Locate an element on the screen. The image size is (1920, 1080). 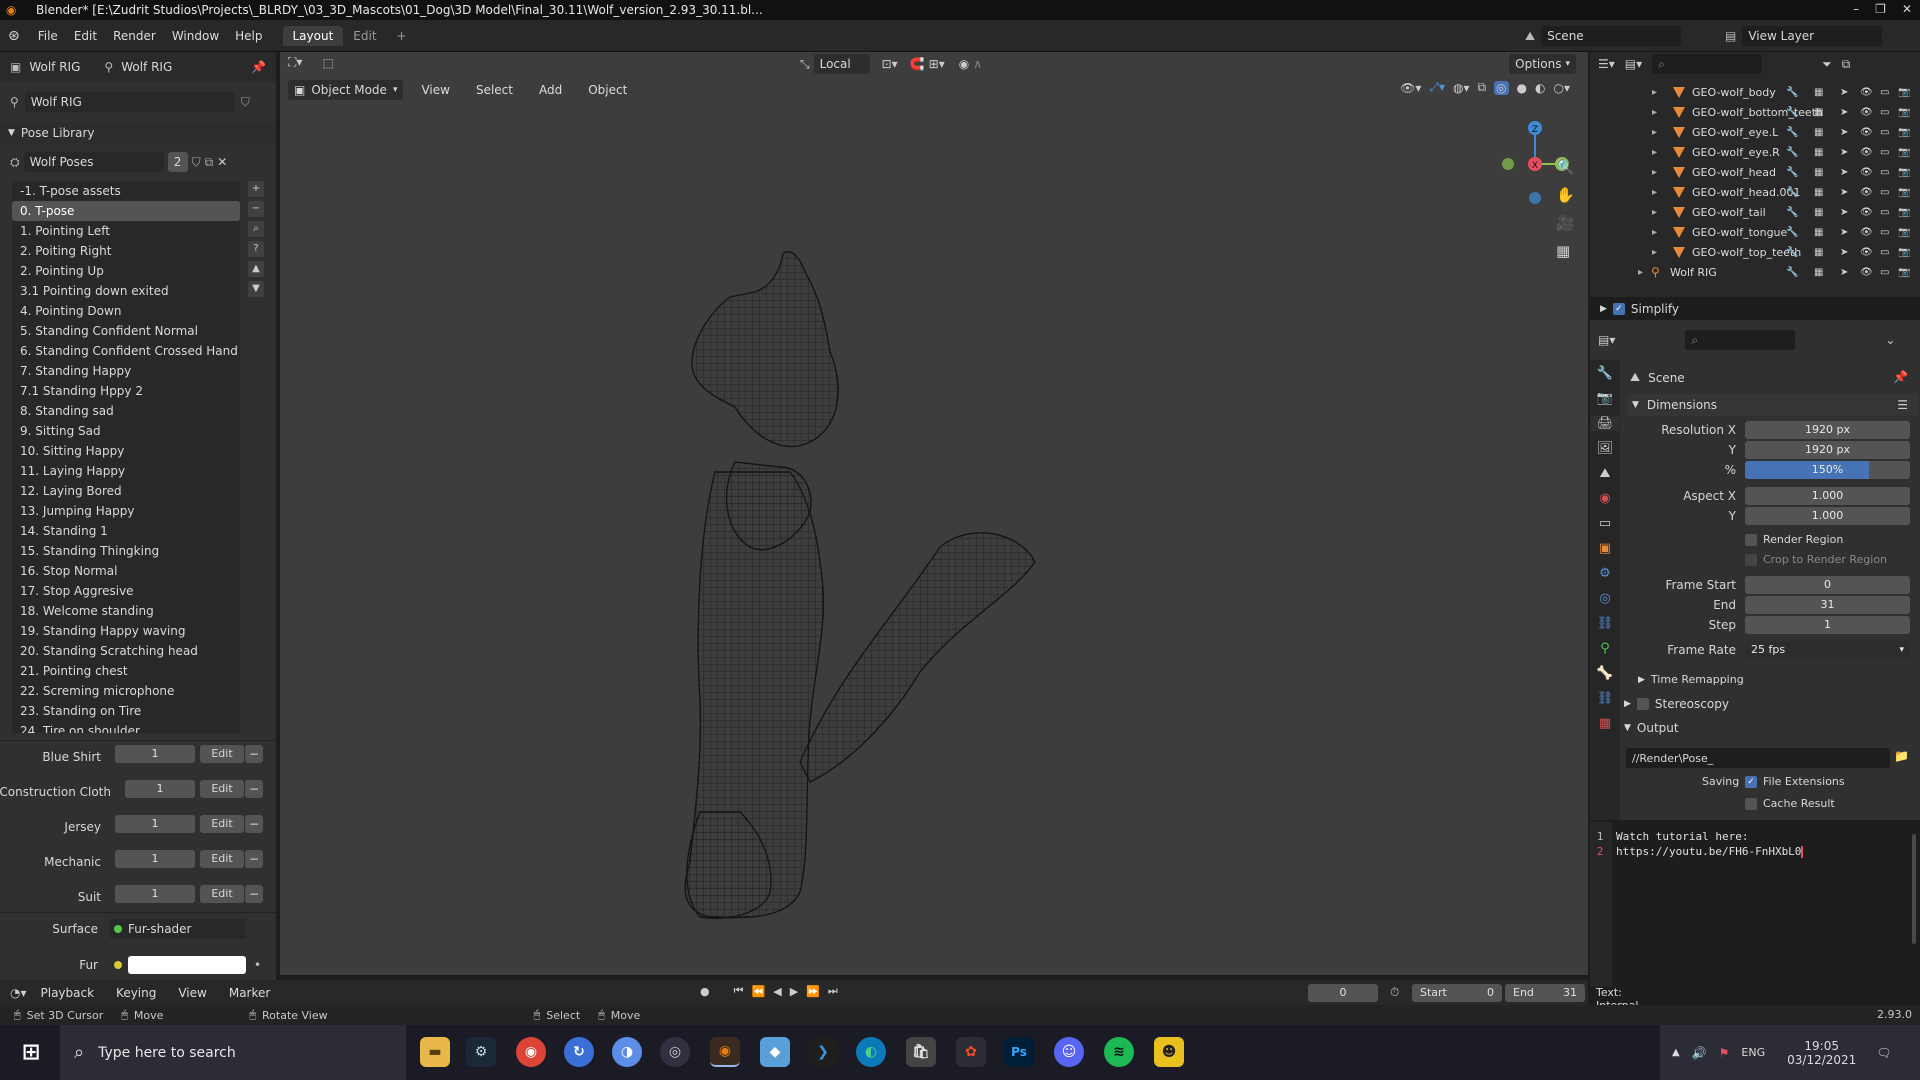
pan-hand-icon: ✋ is located at coordinates (1565, 195).